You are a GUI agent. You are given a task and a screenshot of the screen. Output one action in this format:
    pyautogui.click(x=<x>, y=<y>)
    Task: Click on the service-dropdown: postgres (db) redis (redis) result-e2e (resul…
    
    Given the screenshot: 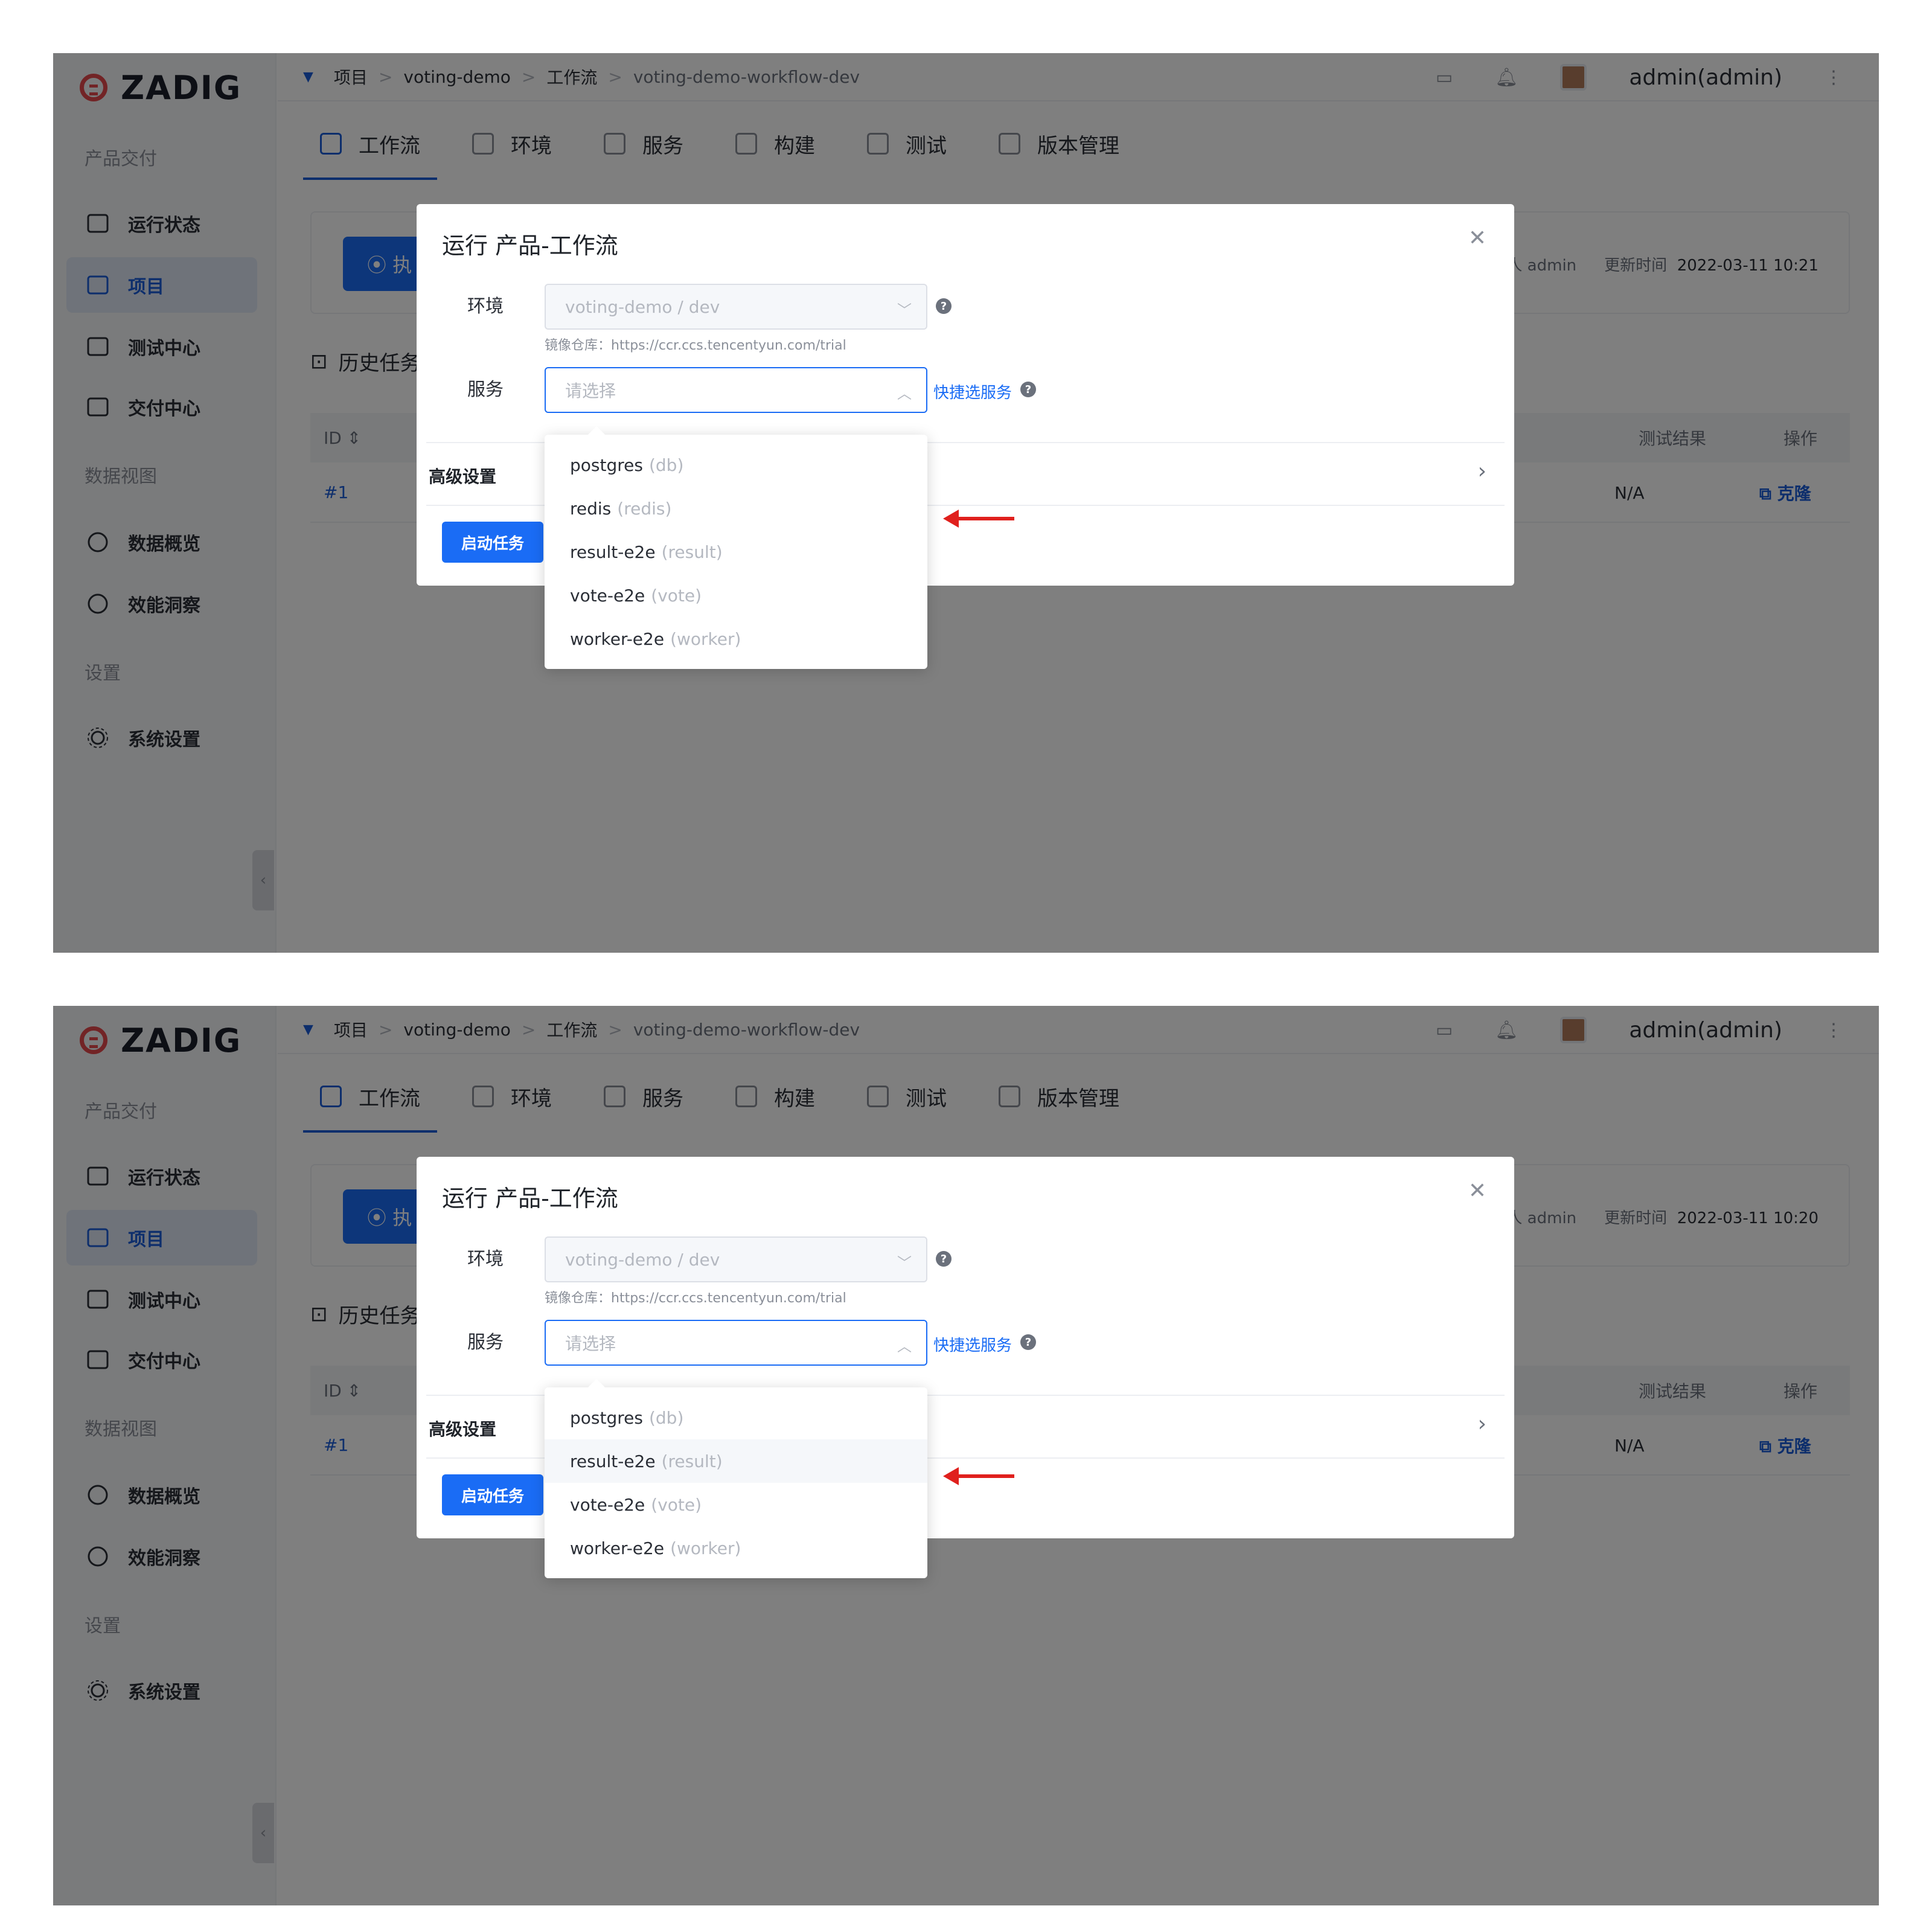 What is the action you would take?
    pyautogui.click(x=736, y=552)
    